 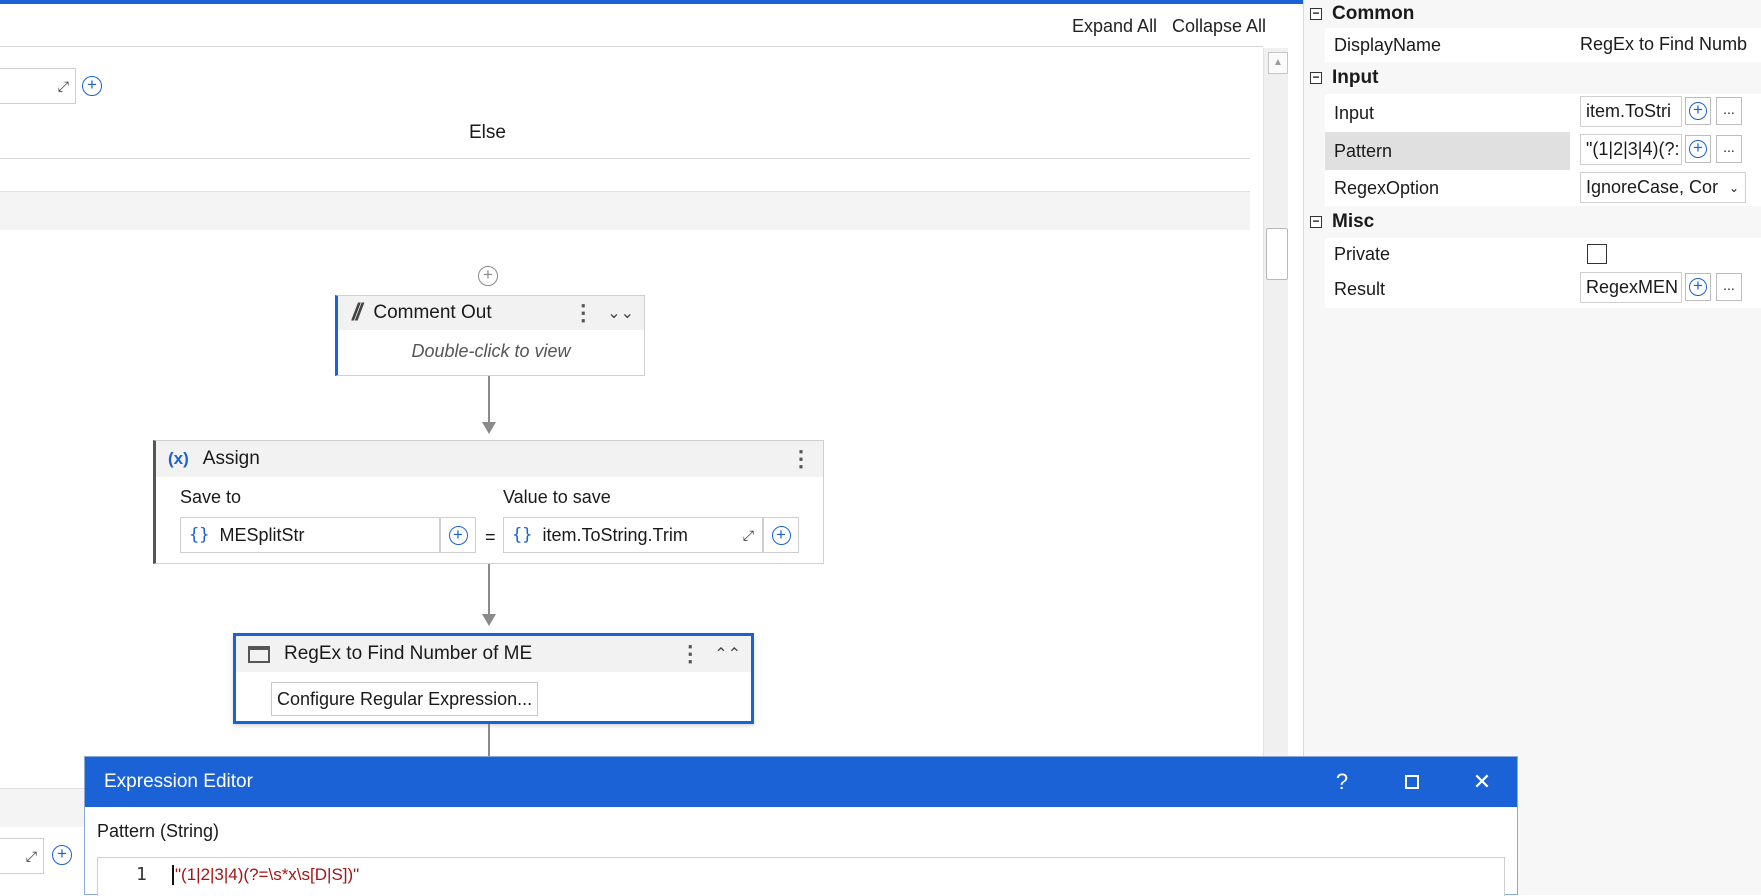 I want to click on prop-private: Private, so click(x=1543, y=254).